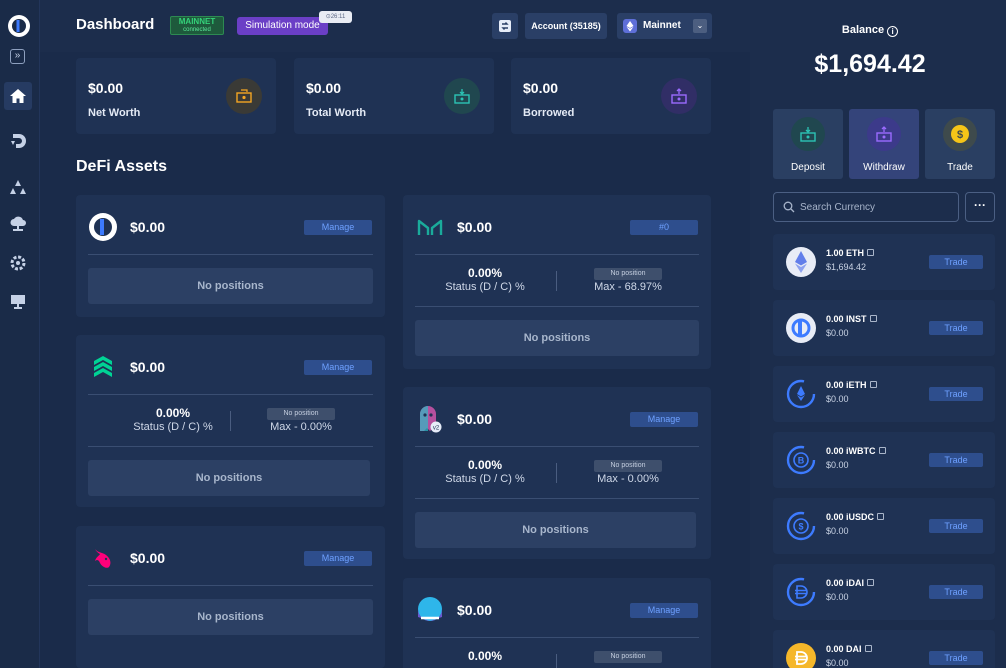  What do you see at coordinates (884, 526) in the screenshot?
I see `token-row-iusdc: $ 0.00 iUSDC $0.00 Trade` at bounding box center [884, 526].